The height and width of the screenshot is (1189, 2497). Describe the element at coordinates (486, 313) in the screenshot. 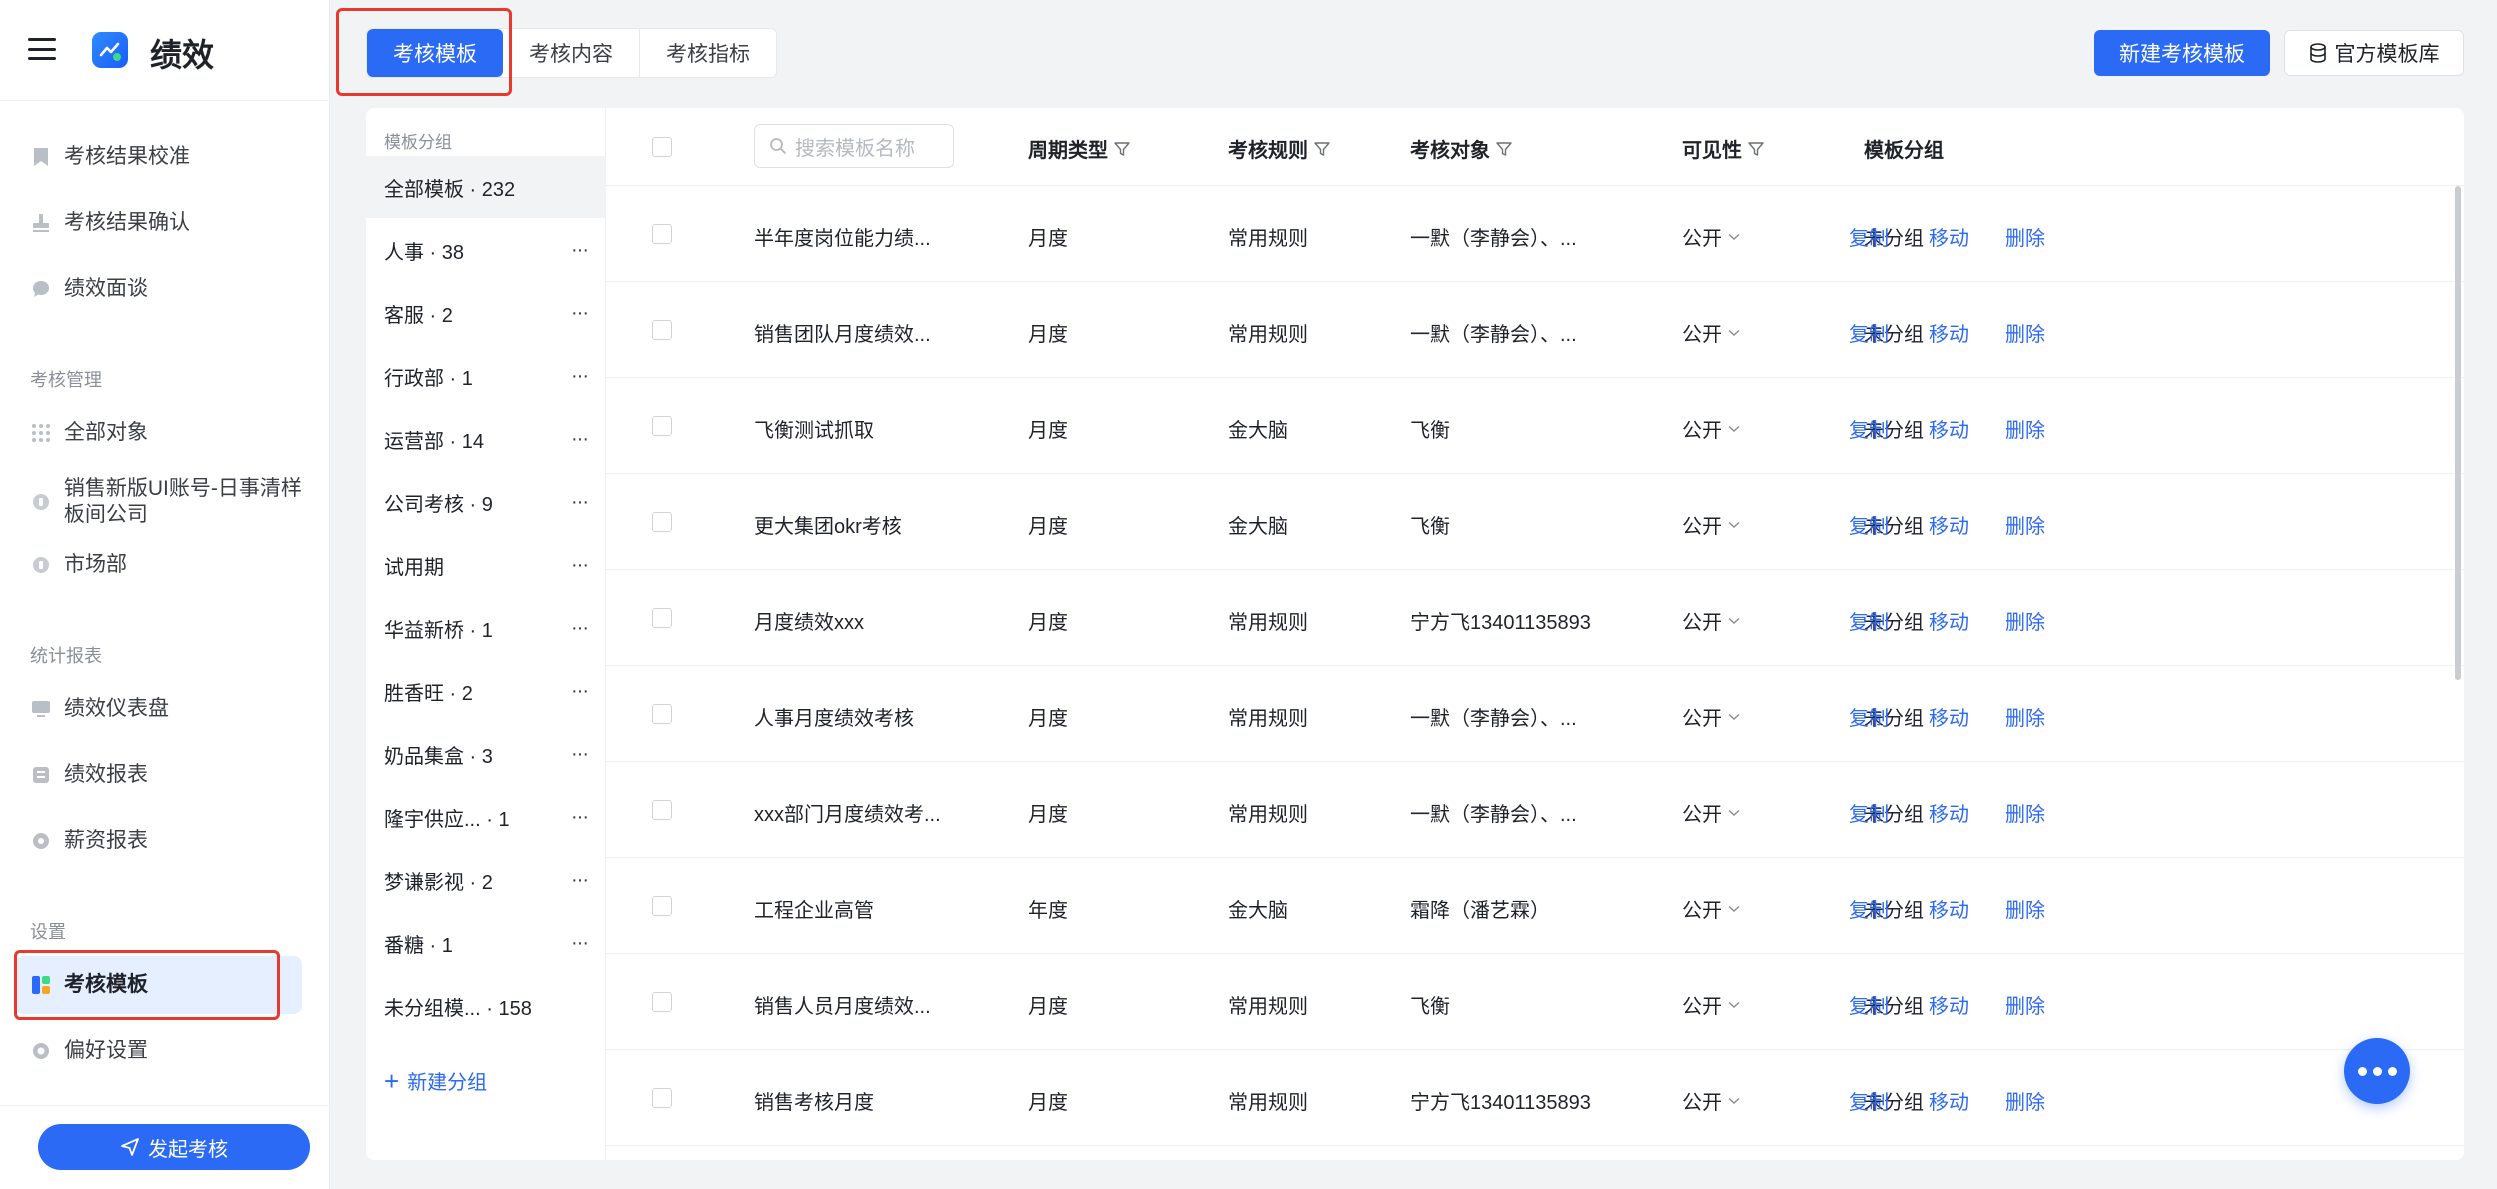

I see `group-item: 客服 · 2 ···` at that location.